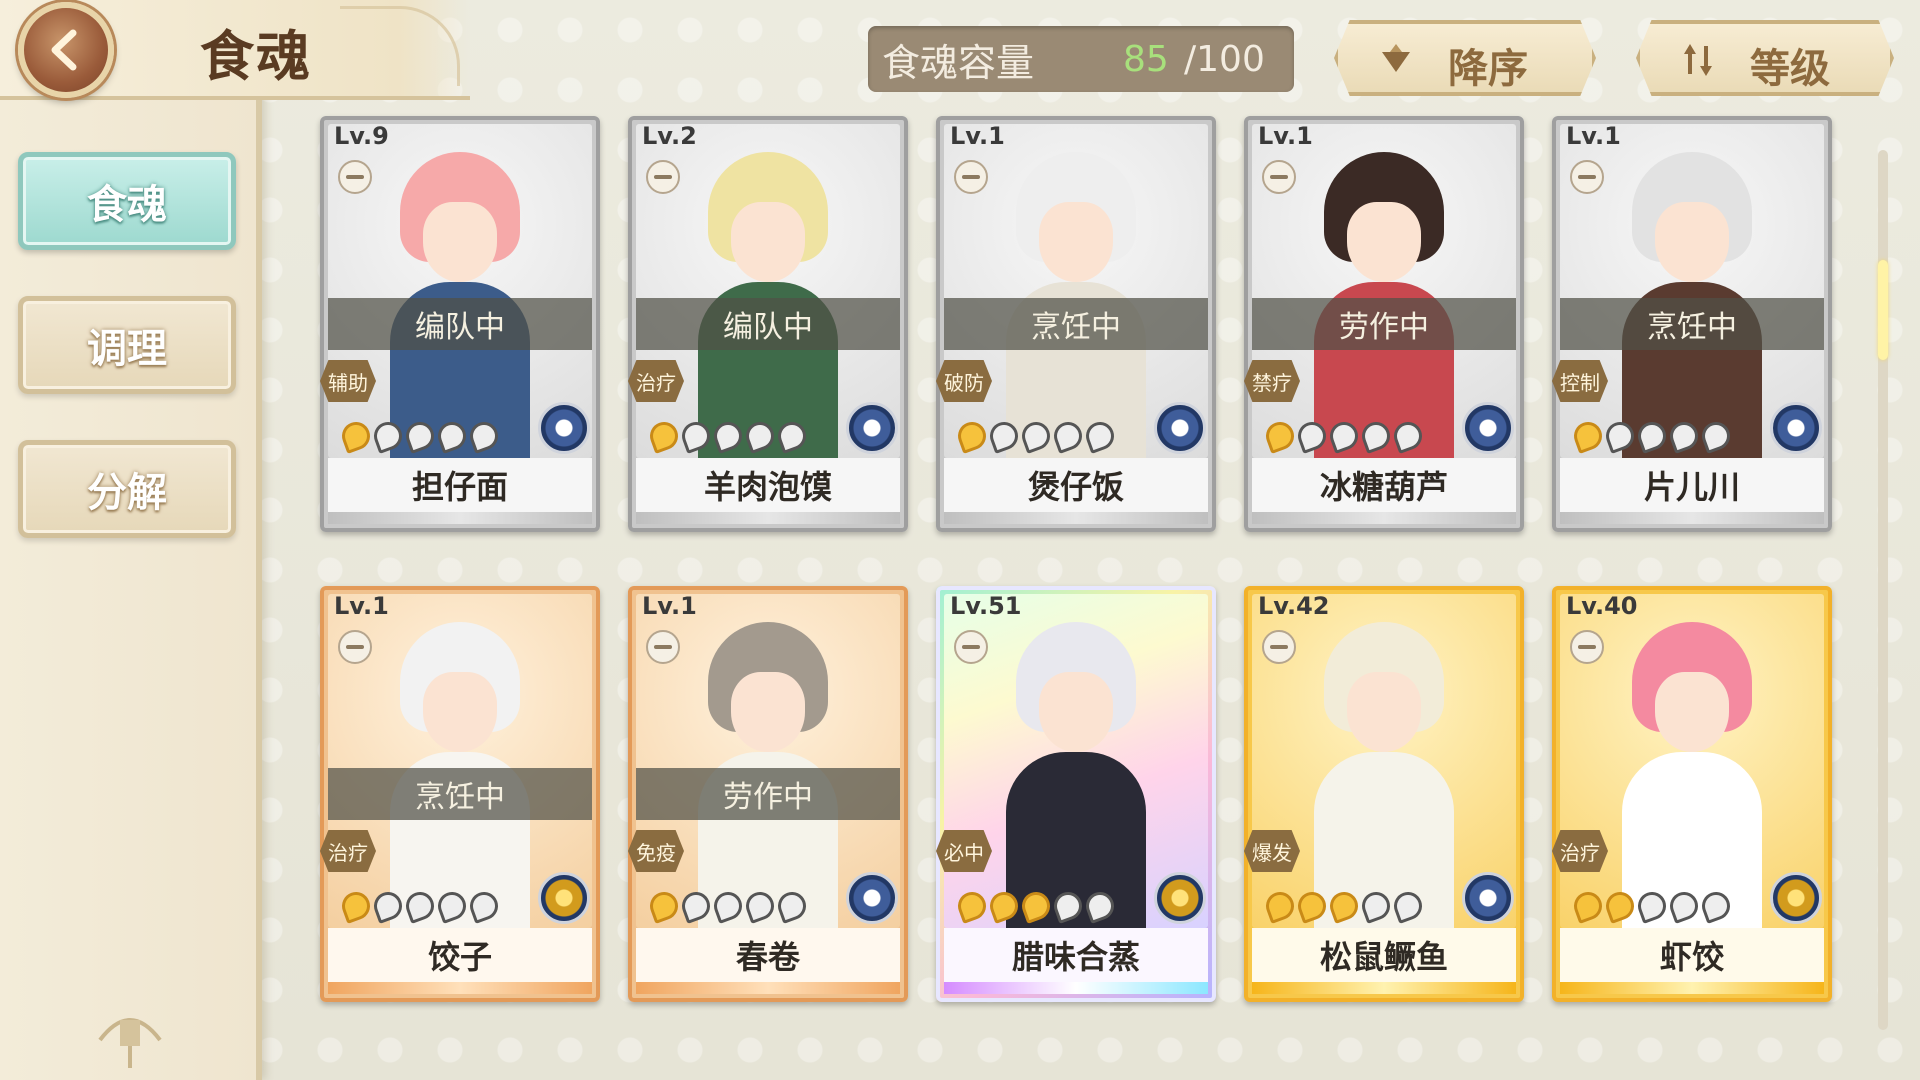  I want to click on sort-field-button: 等级, so click(1765, 58).